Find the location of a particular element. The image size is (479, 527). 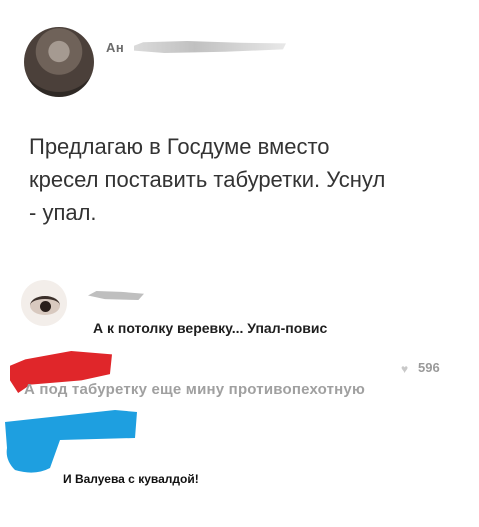

reply-author-redaction is located at coordinates (116, 295).